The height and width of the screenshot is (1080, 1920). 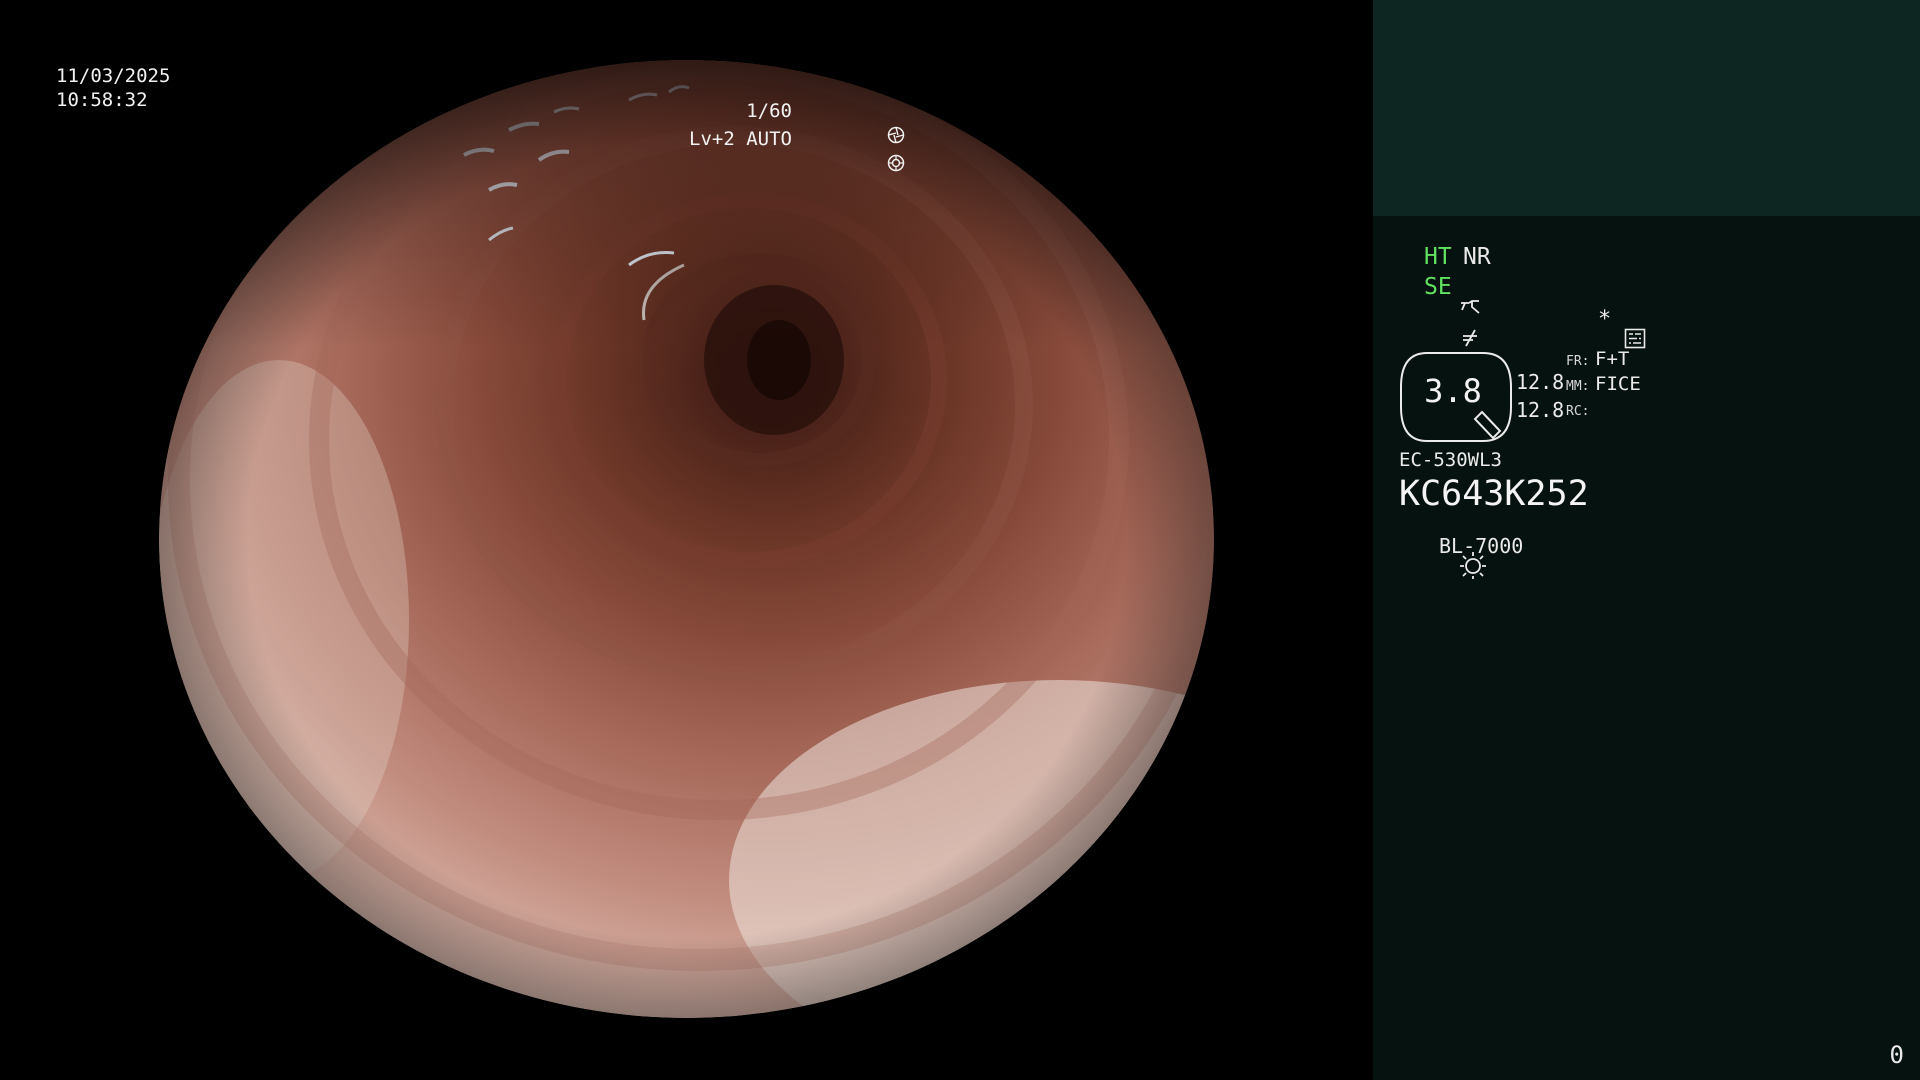 What do you see at coordinates (113, 76) in the screenshot?
I see `date-readout: 11/03/2025` at bounding box center [113, 76].